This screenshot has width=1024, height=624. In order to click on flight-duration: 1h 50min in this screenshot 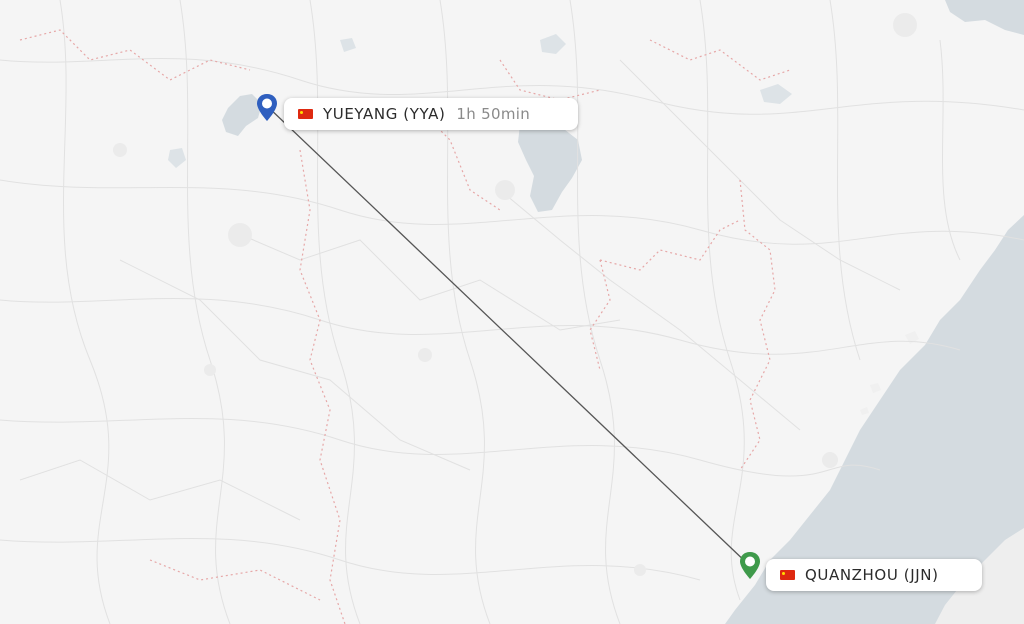, I will do `click(493, 114)`.